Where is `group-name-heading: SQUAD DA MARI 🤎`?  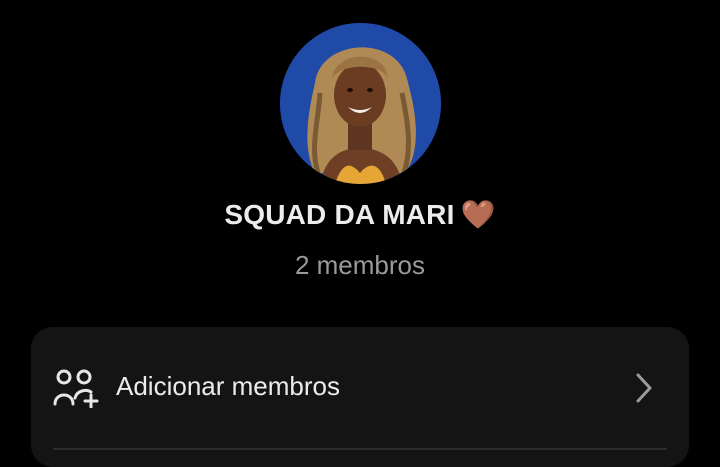 group-name-heading: SQUAD DA MARI 🤎 is located at coordinates (360, 214).